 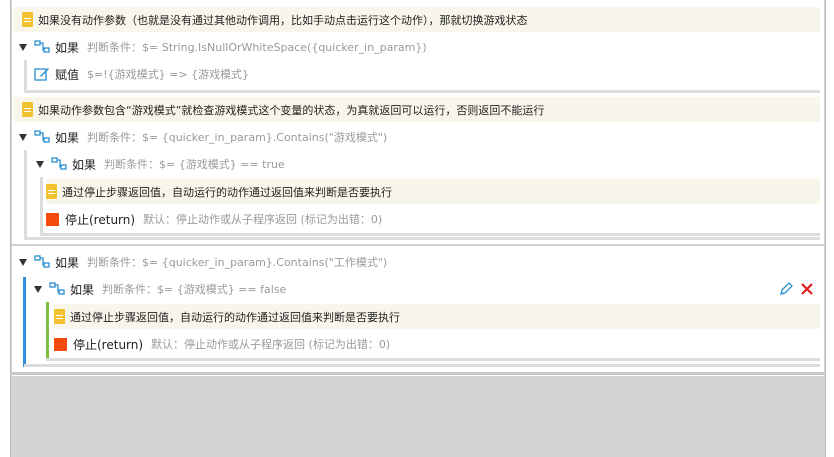 I want to click on assign-expression: $=!{游戏模式} => {游戏模式}, so click(x=168, y=74).